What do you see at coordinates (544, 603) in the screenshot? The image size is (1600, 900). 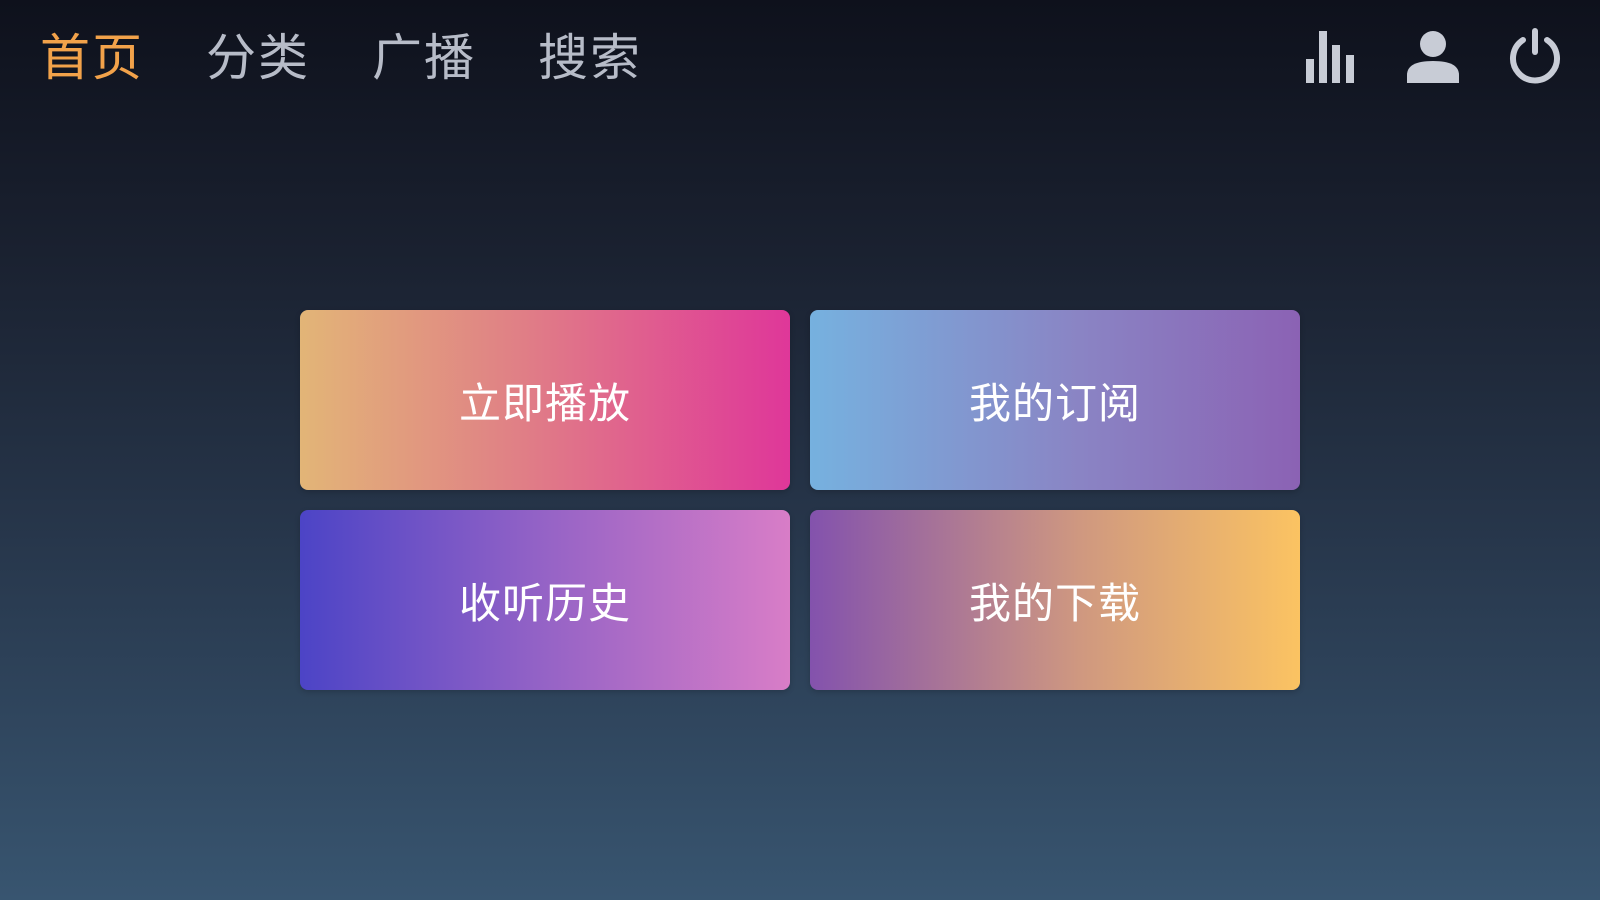 I see `listening-history-label: 收听历史` at bounding box center [544, 603].